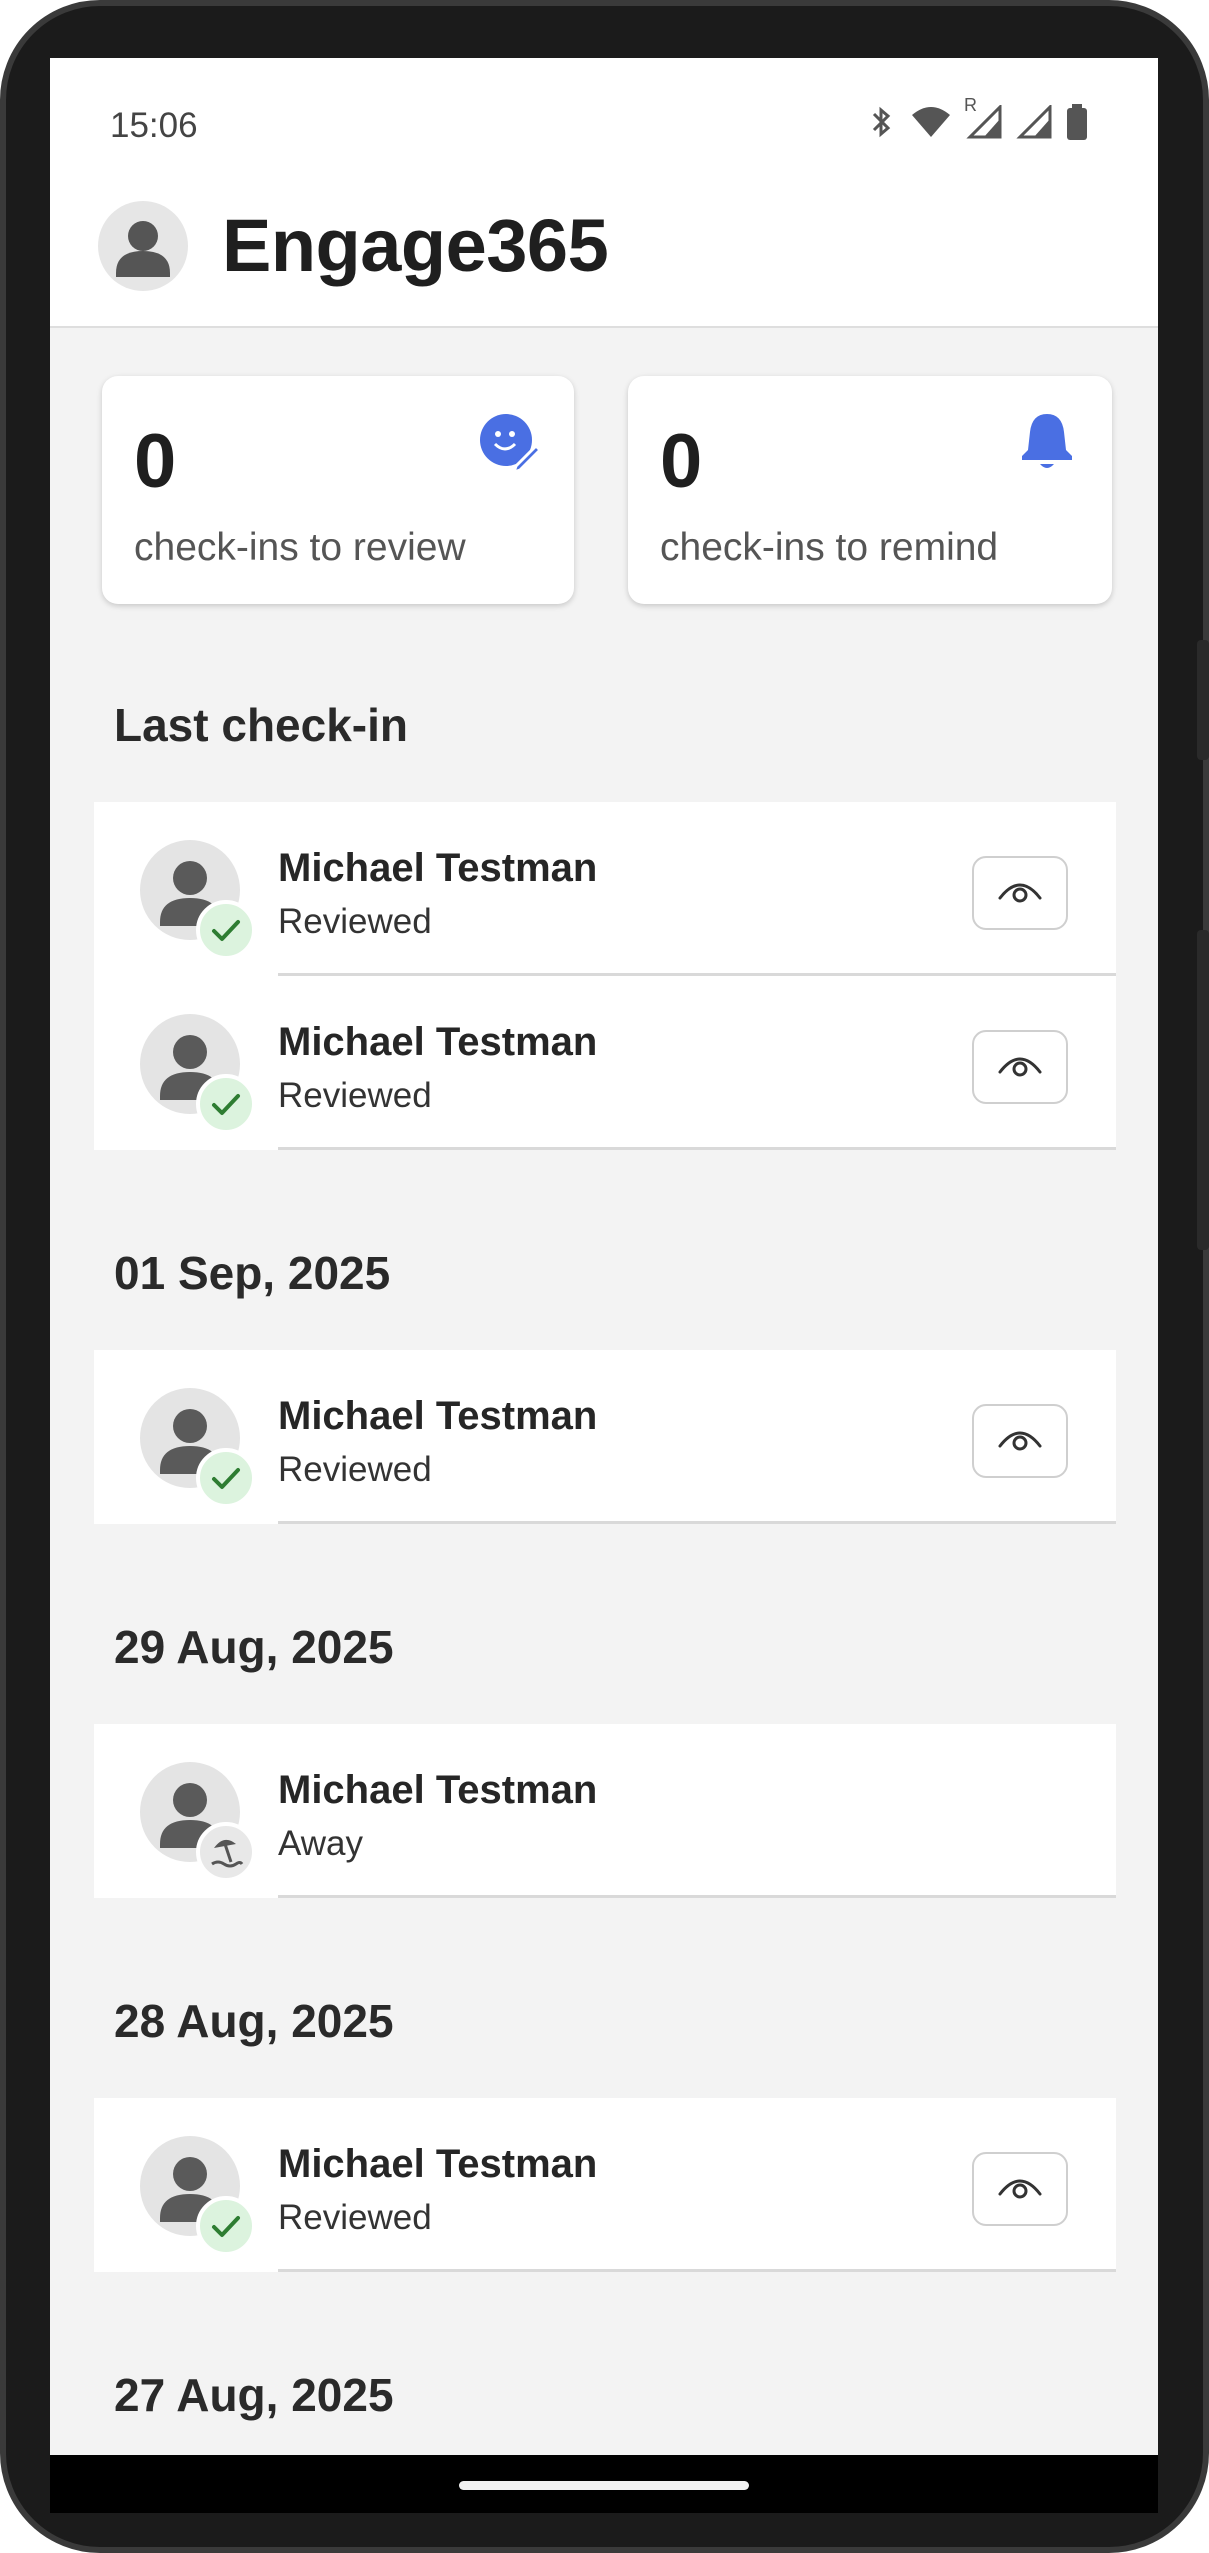 The width and height of the screenshot is (1209, 2553). I want to click on section-header: 29 Aug, 2025, so click(254, 1647).